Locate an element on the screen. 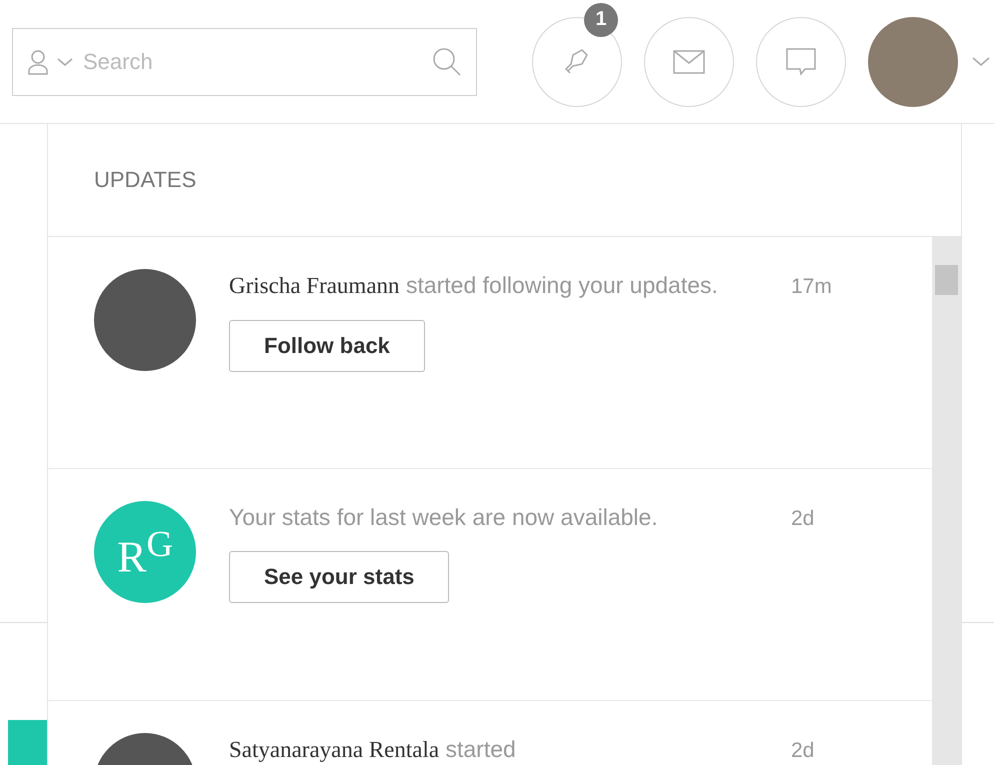  notification-text: Your stats for last week are now available. is located at coordinates (444, 517).